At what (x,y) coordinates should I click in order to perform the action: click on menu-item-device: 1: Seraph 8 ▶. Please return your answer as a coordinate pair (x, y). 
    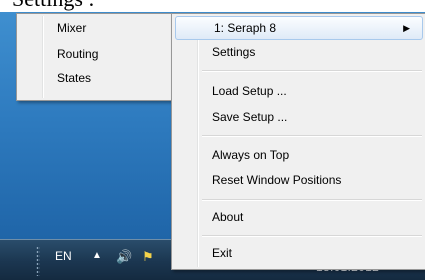
    Looking at the image, I should click on (299, 28).